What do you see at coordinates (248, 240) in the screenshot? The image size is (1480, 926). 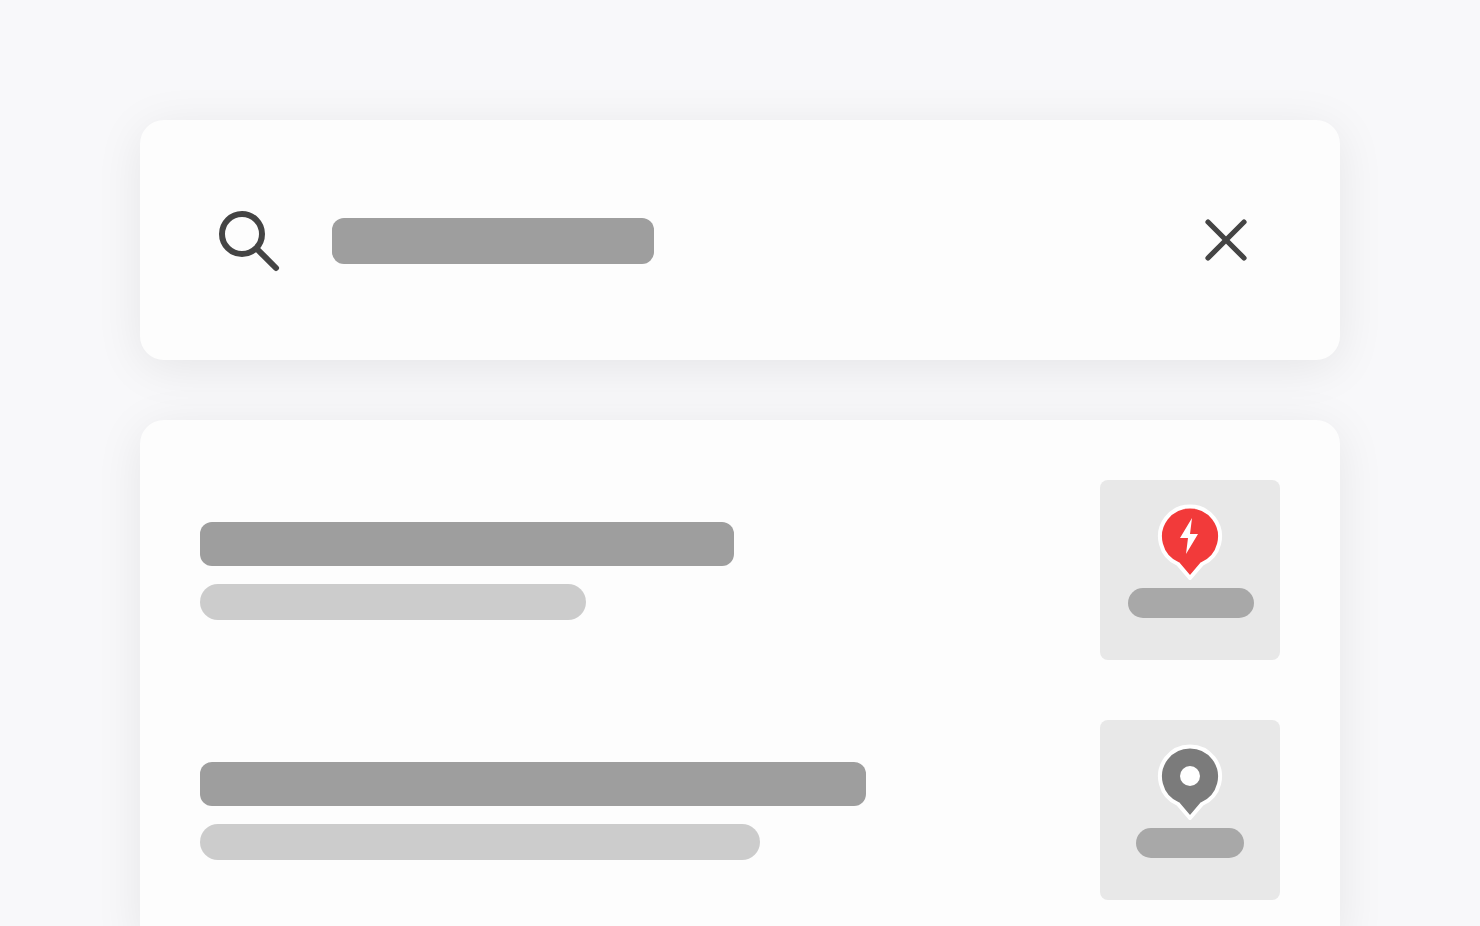 I see `search-icon` at bounding box center [248, 240].